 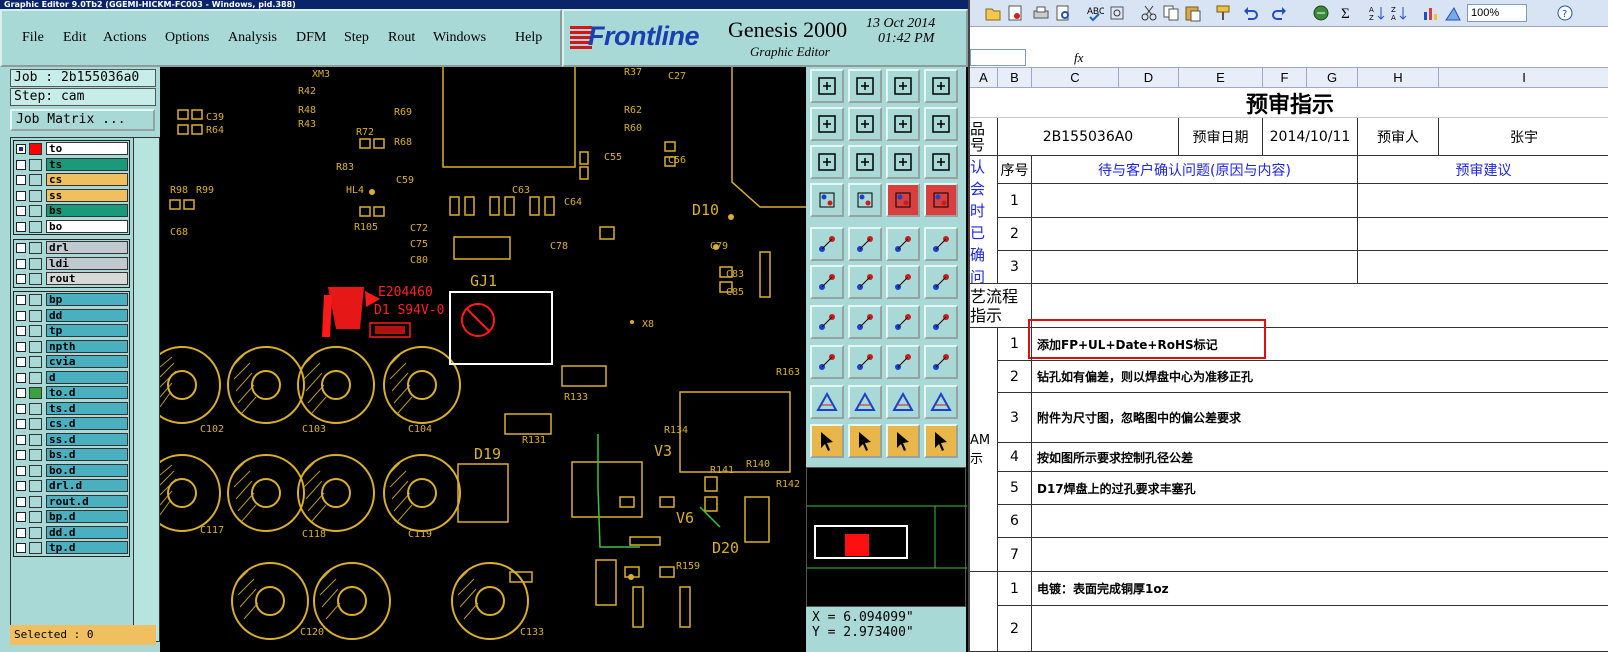 What do you see at coordinates (1117, 13) in the screenshot?
I see `research-icon` at bounding box center [1117, 13].